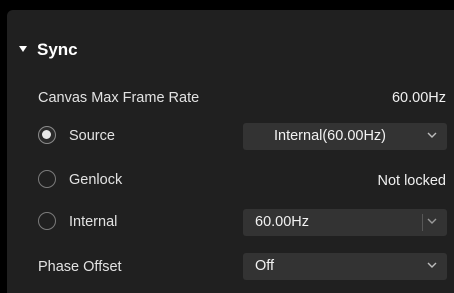 The height and width of the screenshot is (293, 454). Describe the element at coordinates (411, 181) in the screenshot. I see `genlock-status: Not locked` at that location.